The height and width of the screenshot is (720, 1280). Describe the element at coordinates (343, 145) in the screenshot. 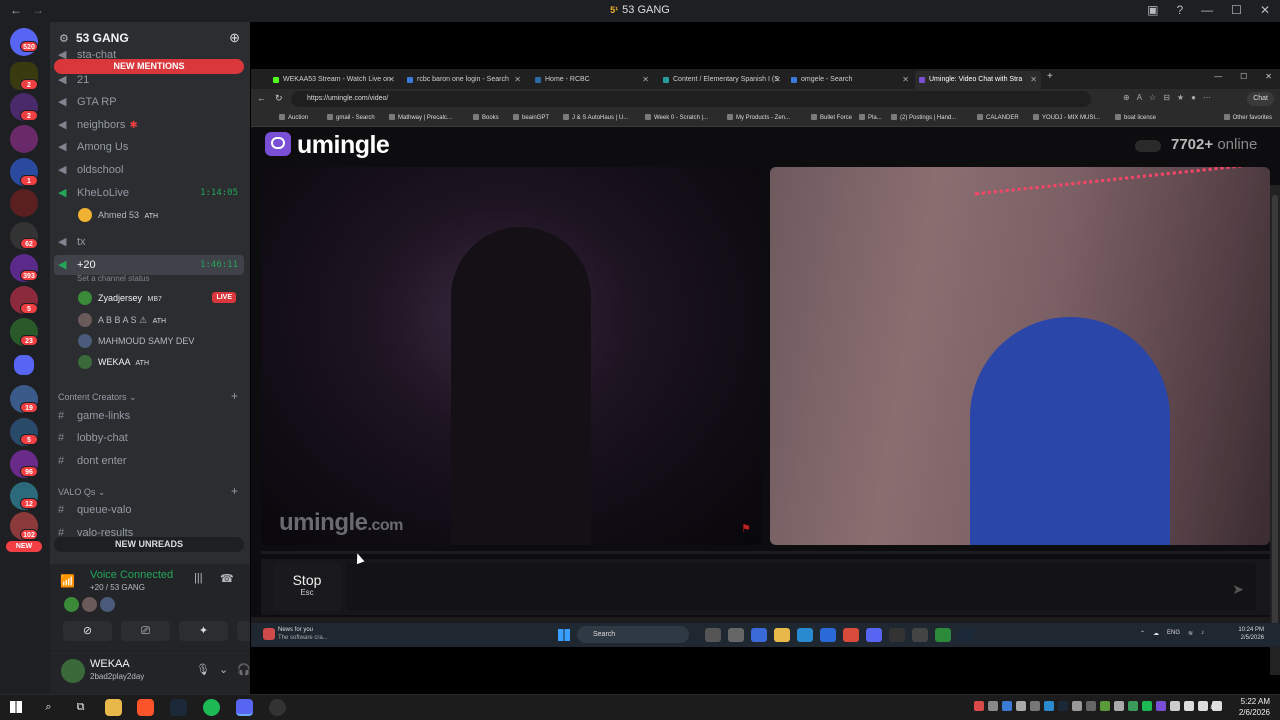

I see `site-logo: umingle` at that location.